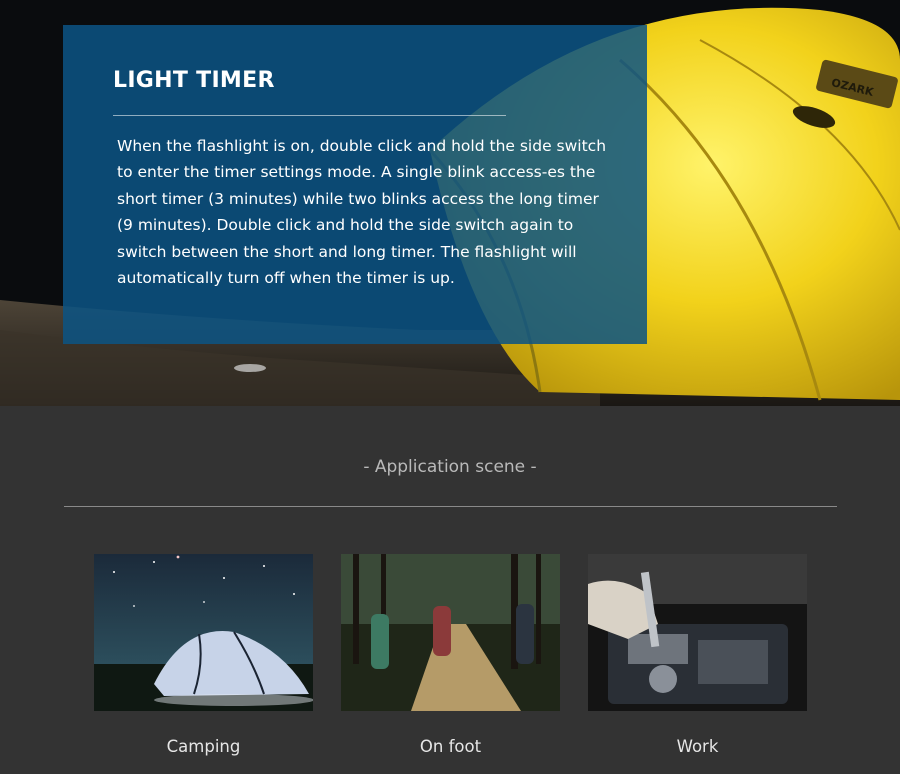 Image resolution: width=900 pixels, height=774 pixels. What do you see at coordinates (697, 632) in the screenshot?
I see `work-photo` at bounding box center [697, 632].